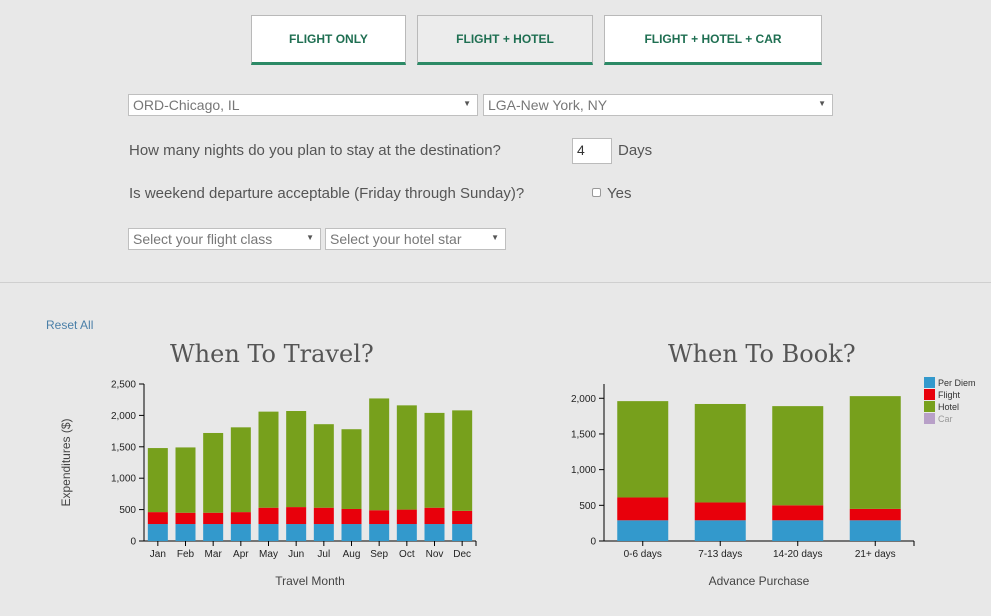  Describe the element at coordinates (310, 581) in the screenshot. I see `x-axis-label: Travel Month` at that location.